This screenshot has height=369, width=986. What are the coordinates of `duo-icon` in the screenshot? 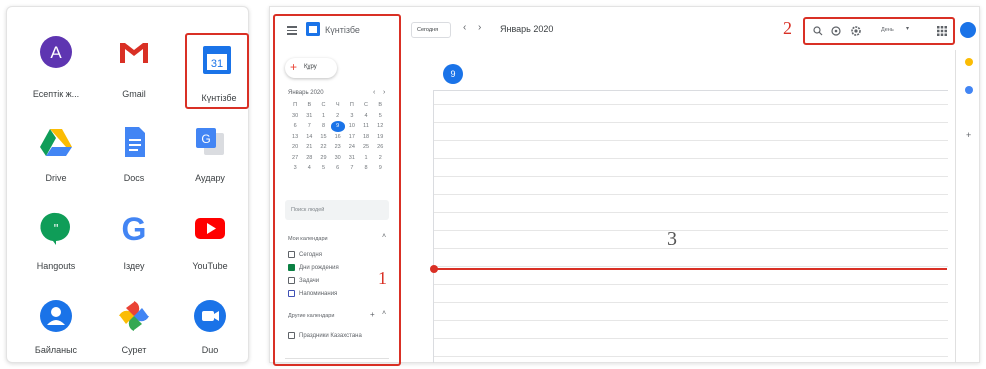 It's located at (210, 316).